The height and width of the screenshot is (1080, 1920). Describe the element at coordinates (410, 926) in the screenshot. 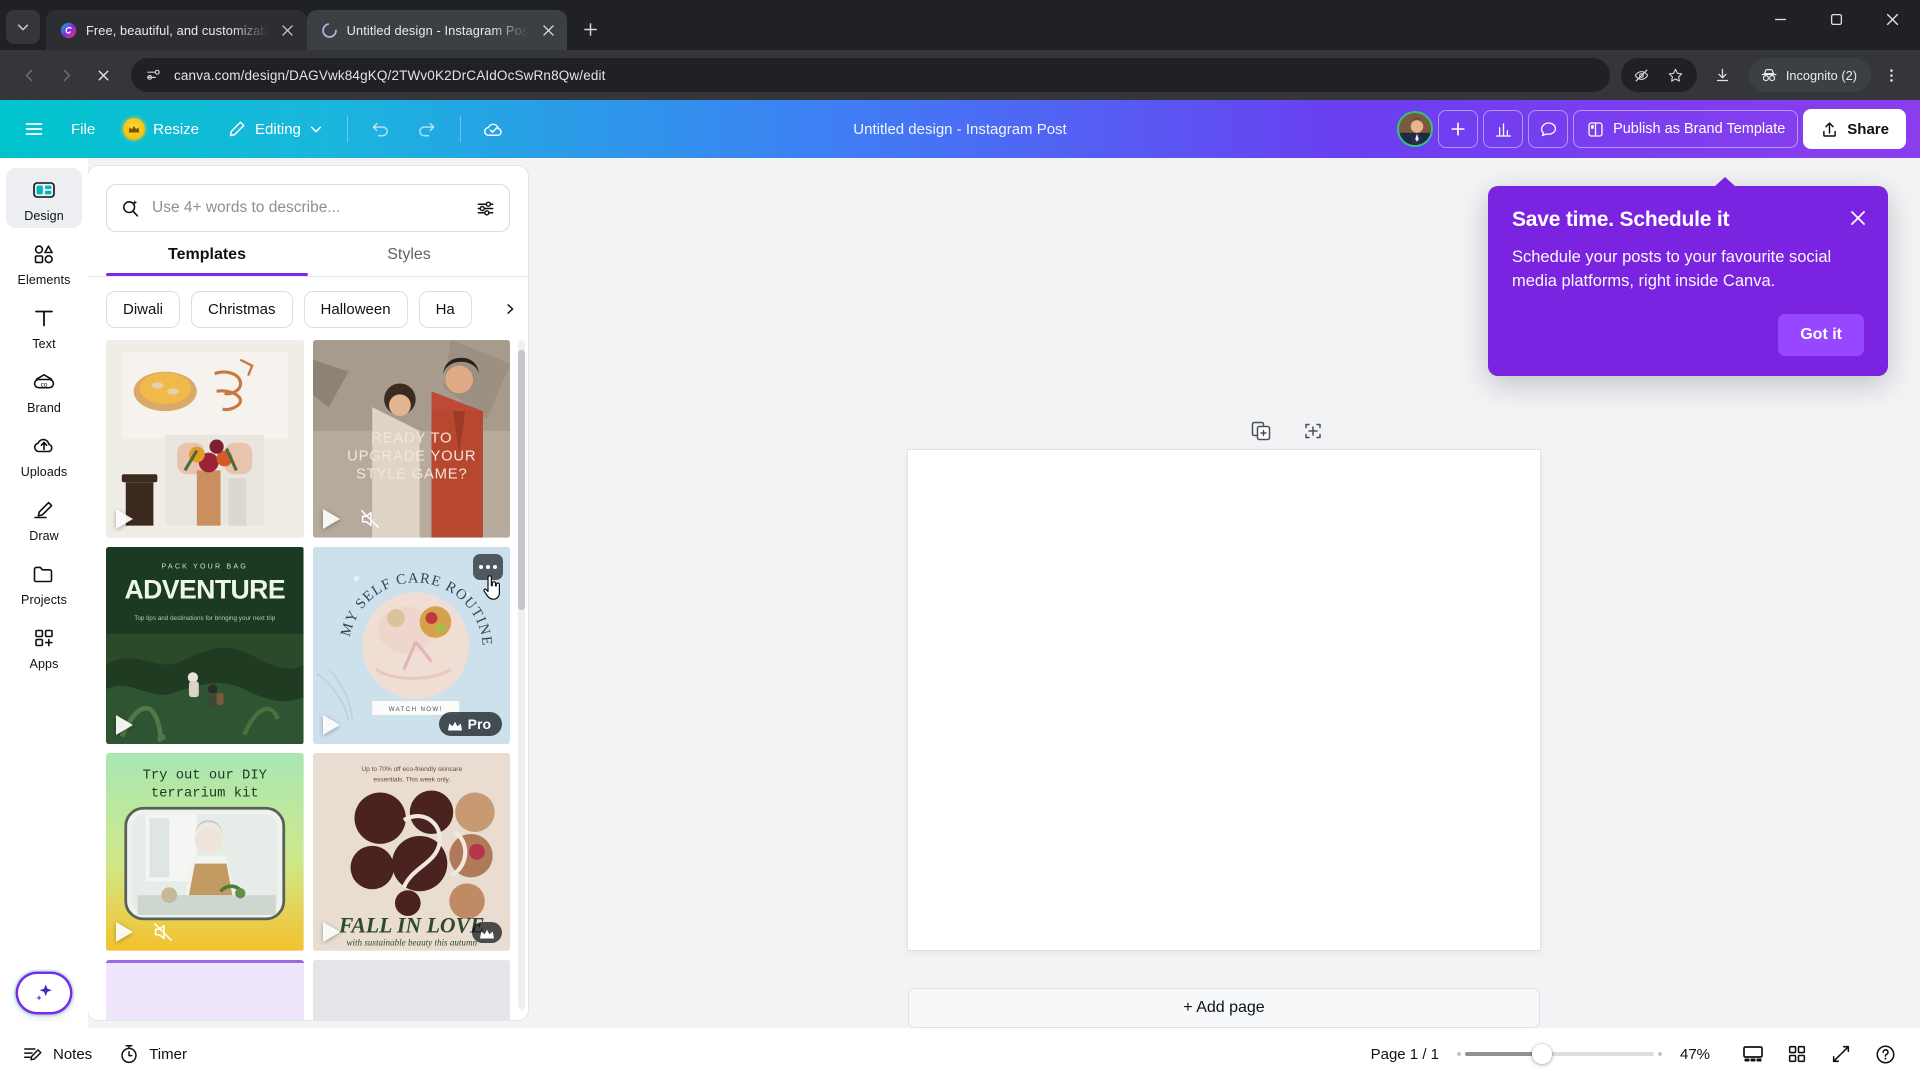

I see `svg-text: FALL IN LOVE` at that location.